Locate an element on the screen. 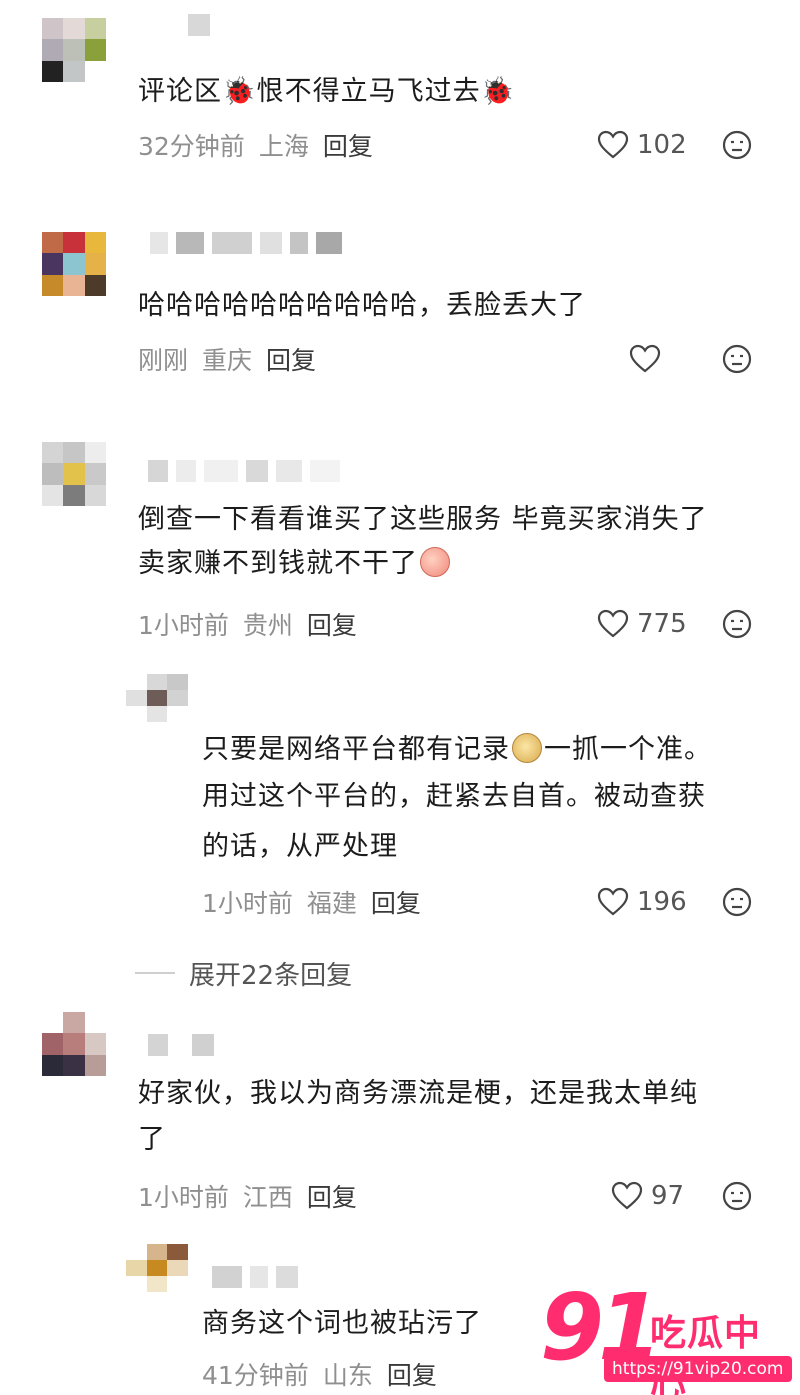 The width and height of the screenshot is (800, 1395). comment-location: 山东 is located at coordinates (347, 1375).